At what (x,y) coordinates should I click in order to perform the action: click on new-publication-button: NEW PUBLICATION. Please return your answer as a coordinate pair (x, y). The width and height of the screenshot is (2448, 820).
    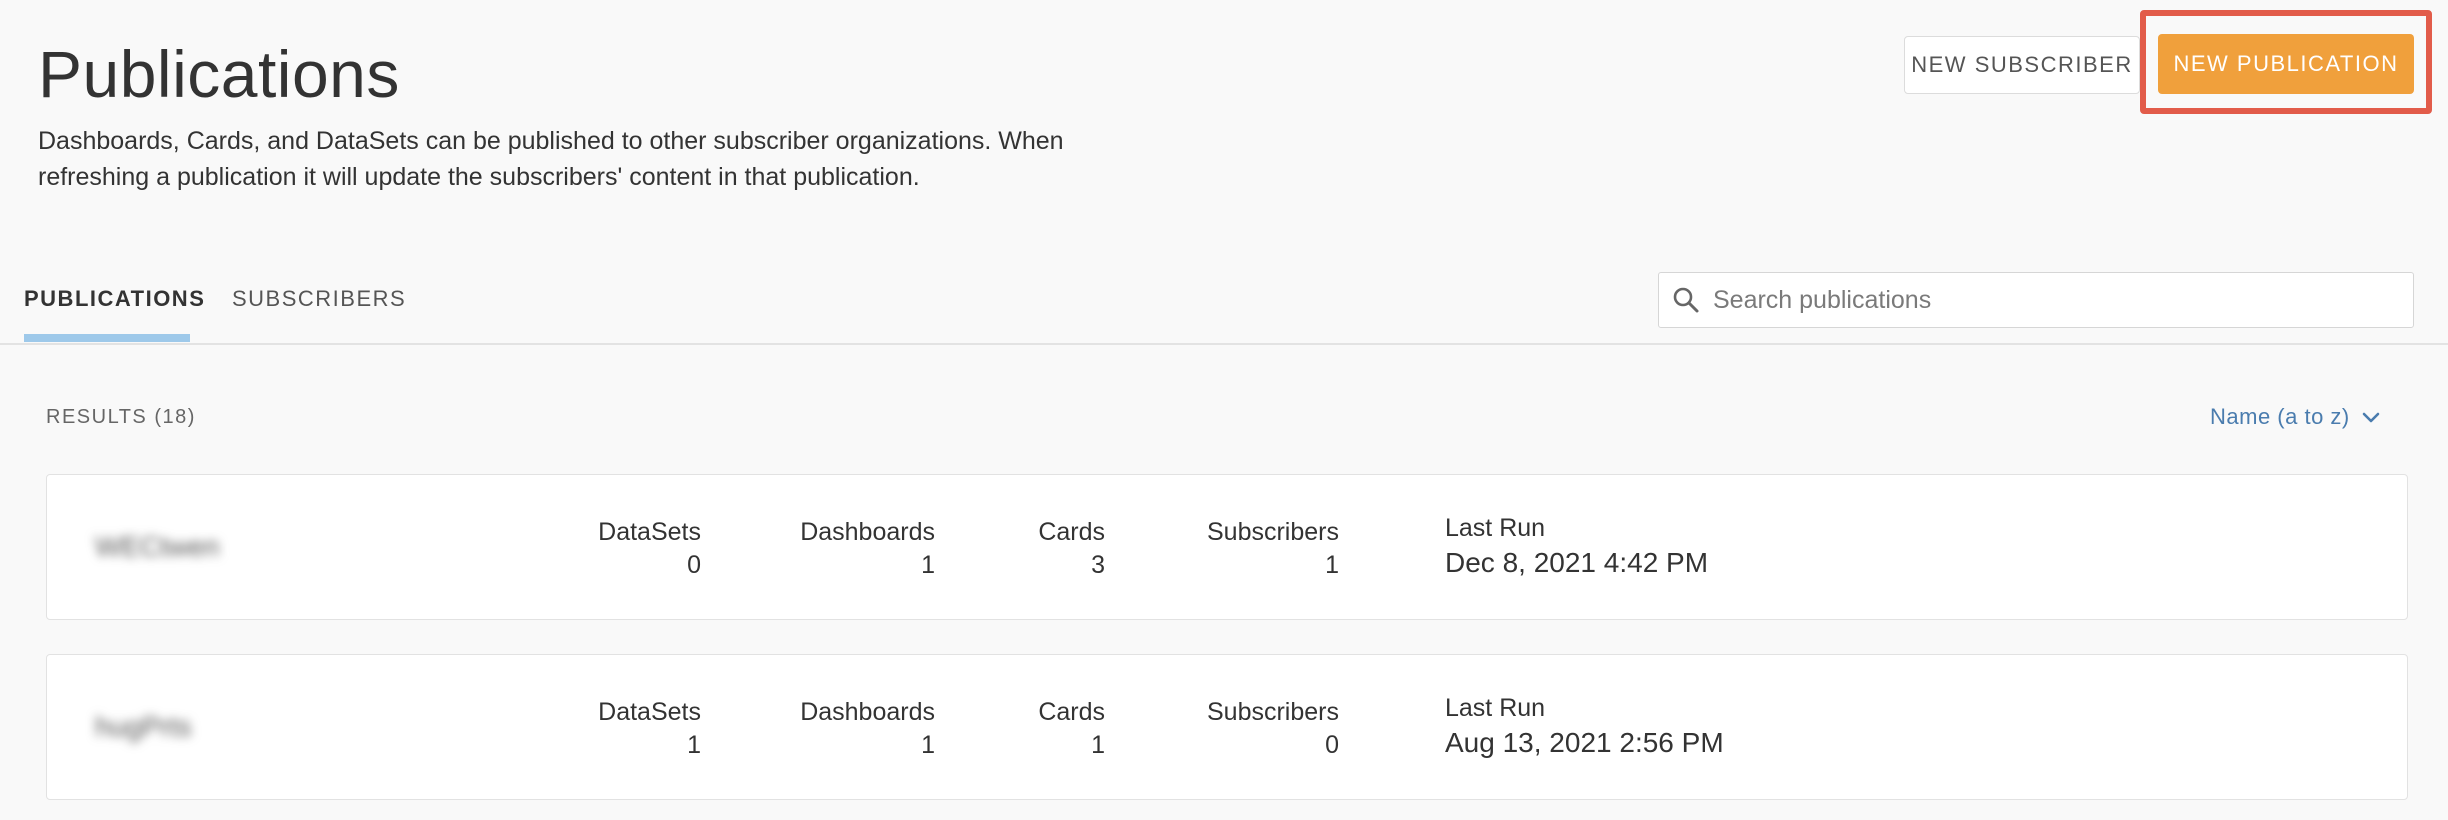
    Looking at the image, I should click on (2286, 64).